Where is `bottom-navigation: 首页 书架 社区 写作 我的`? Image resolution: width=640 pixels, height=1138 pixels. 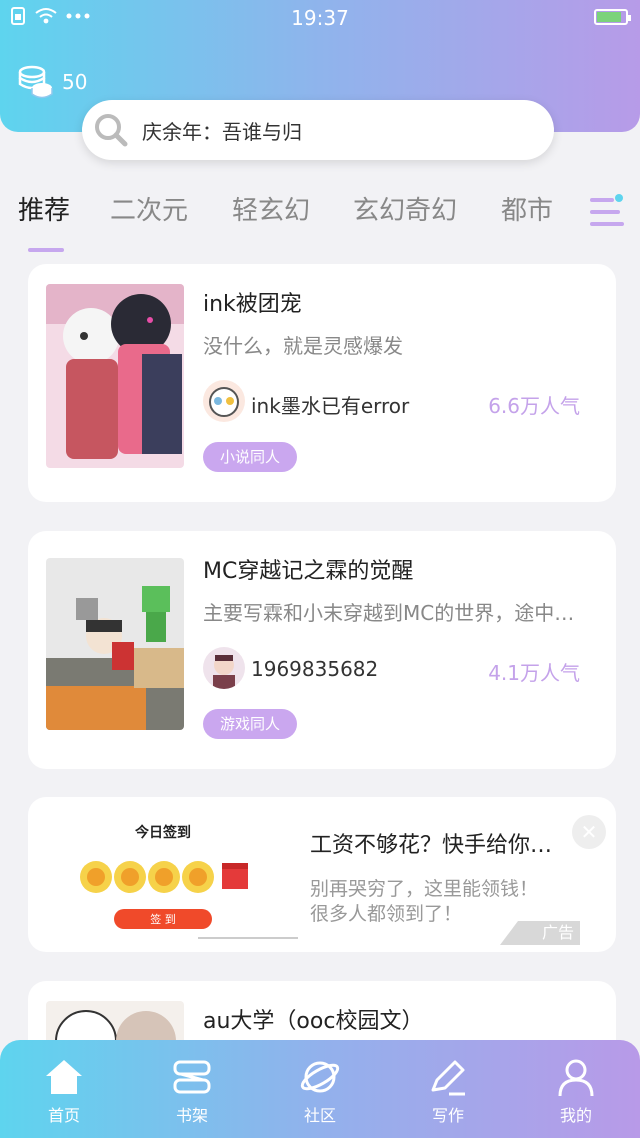 bottom-navigation: 首页 书架 社区 写作 我的 is located at coordinates (320, 1089).